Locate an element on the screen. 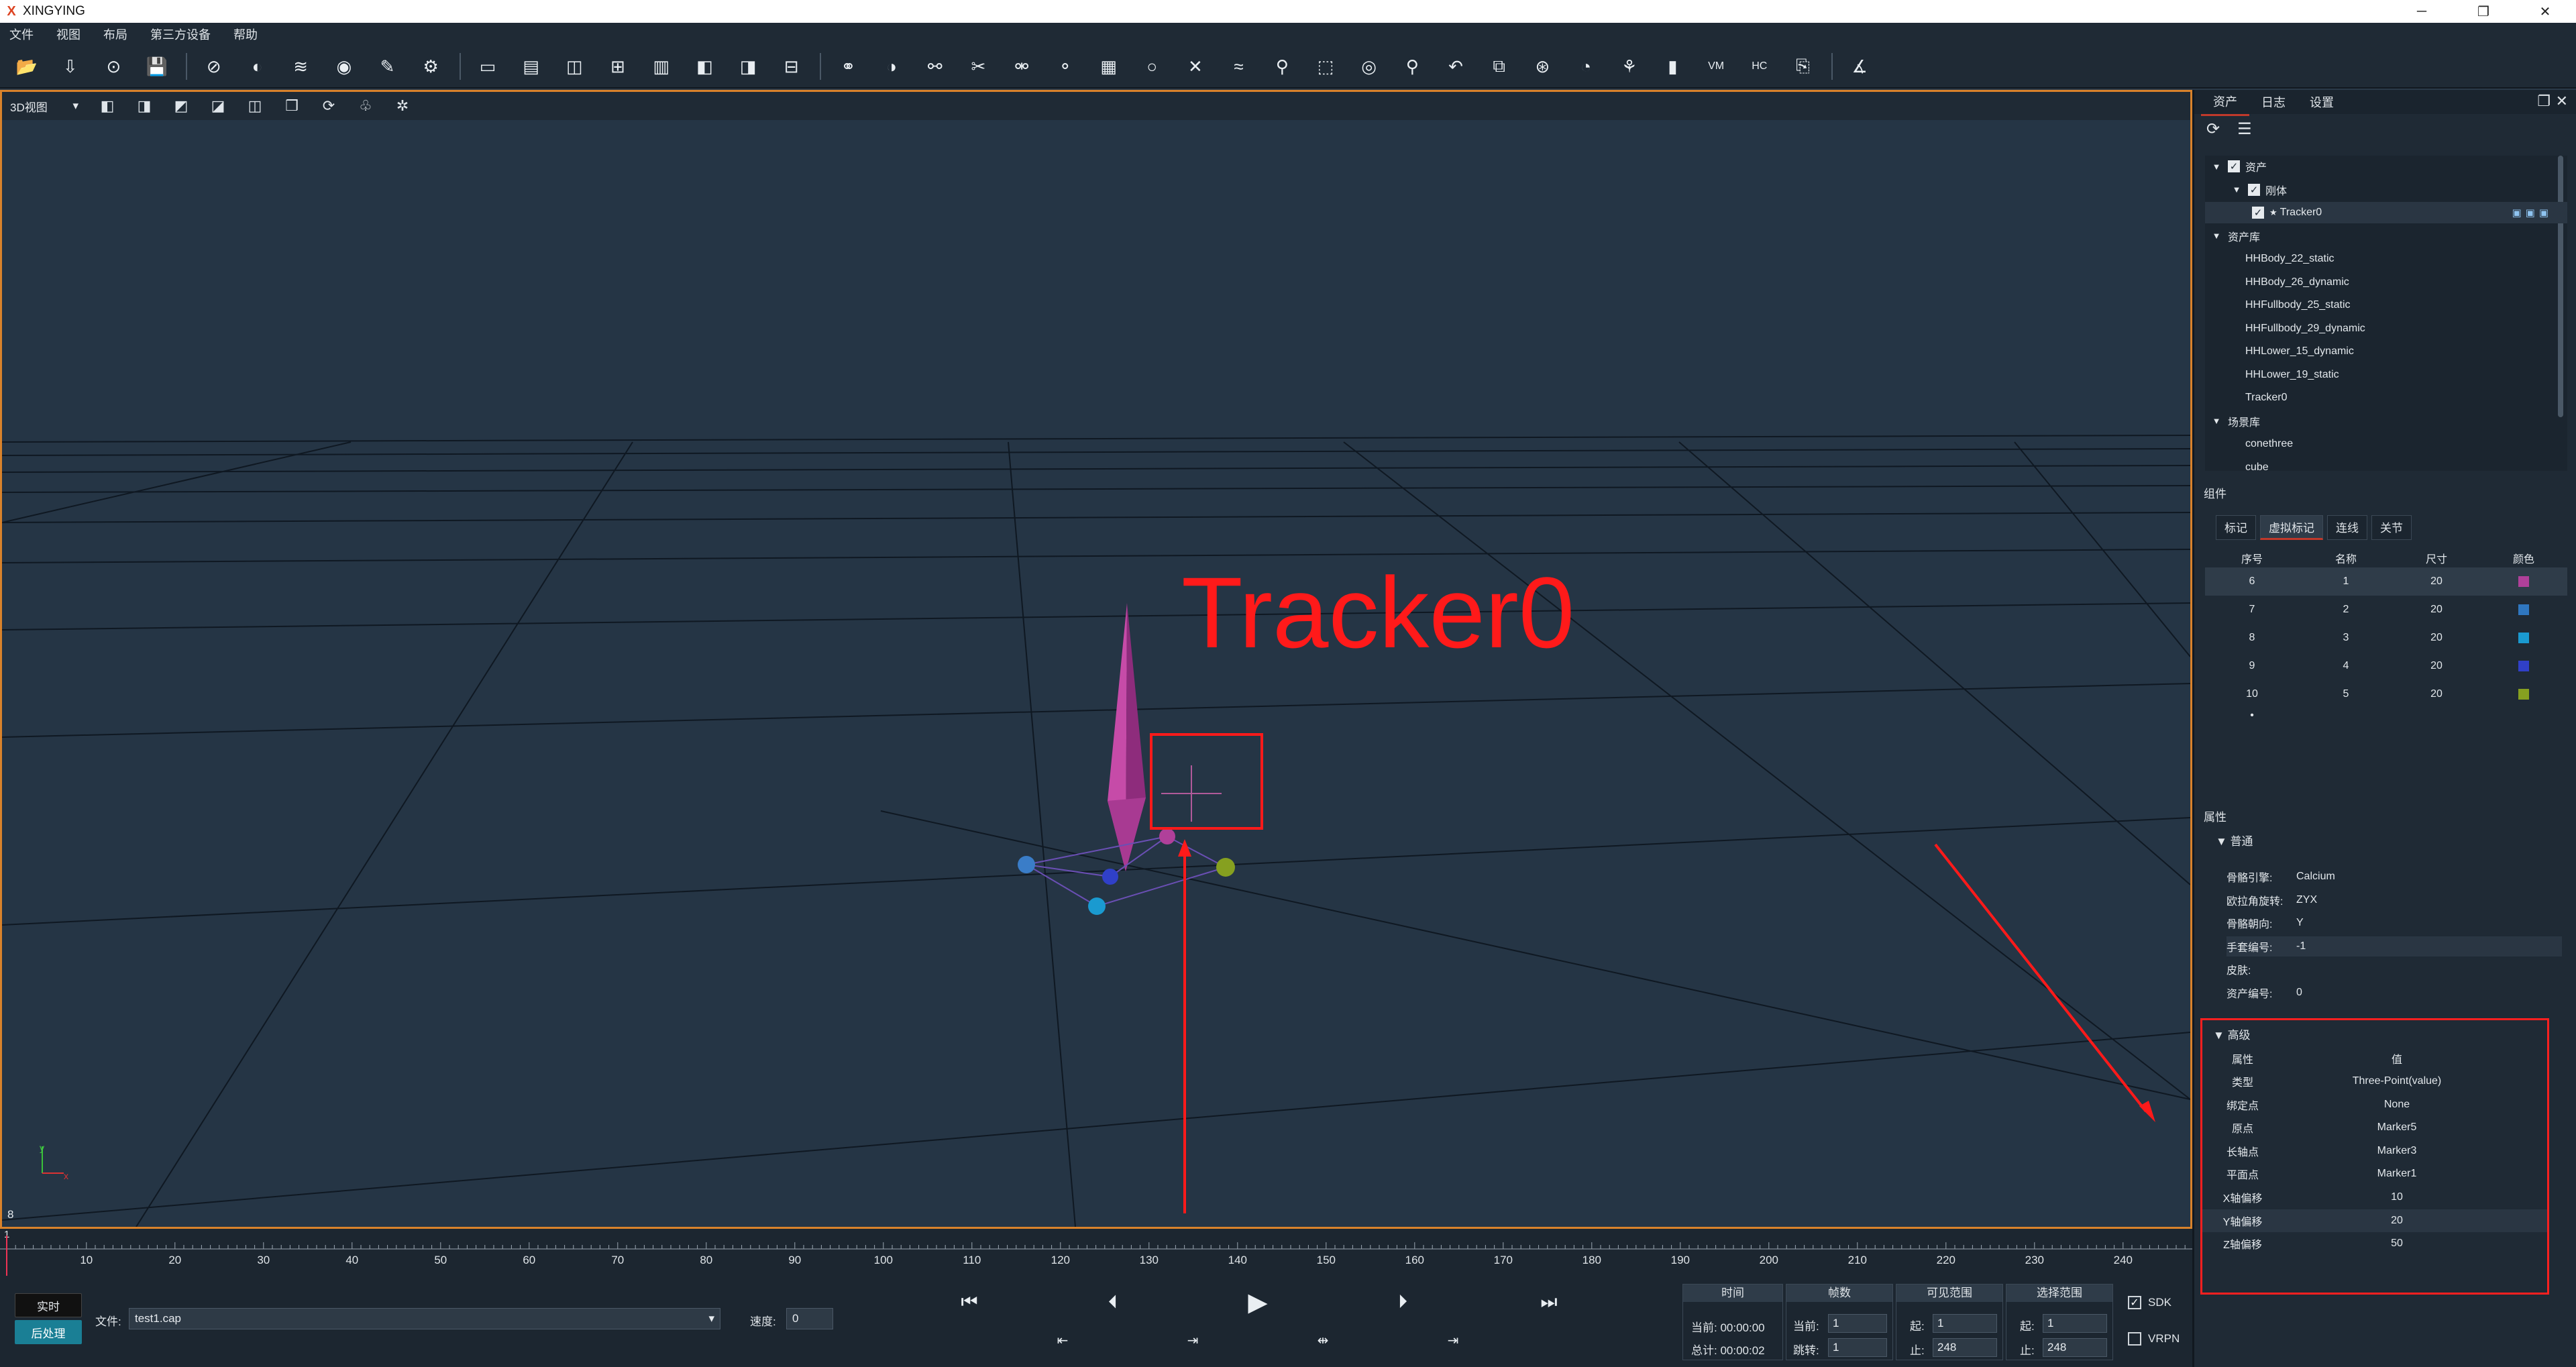  minimize-button: ─ is located at coordinates (2422, 12).